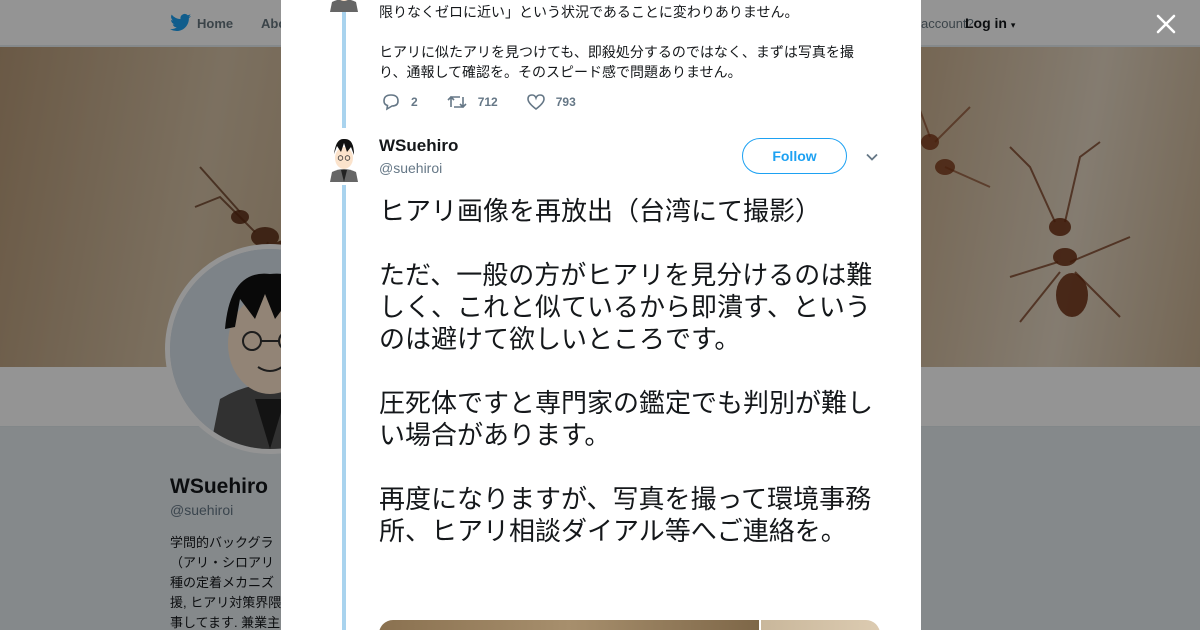 This screenshot has width=1200, height=630. Describe the element at coordinates (589, 12) in the screenshot. I see `previous-tweet-text-line: 限りなくゼロに近い」という状況であることに変わりありません。` at that location.